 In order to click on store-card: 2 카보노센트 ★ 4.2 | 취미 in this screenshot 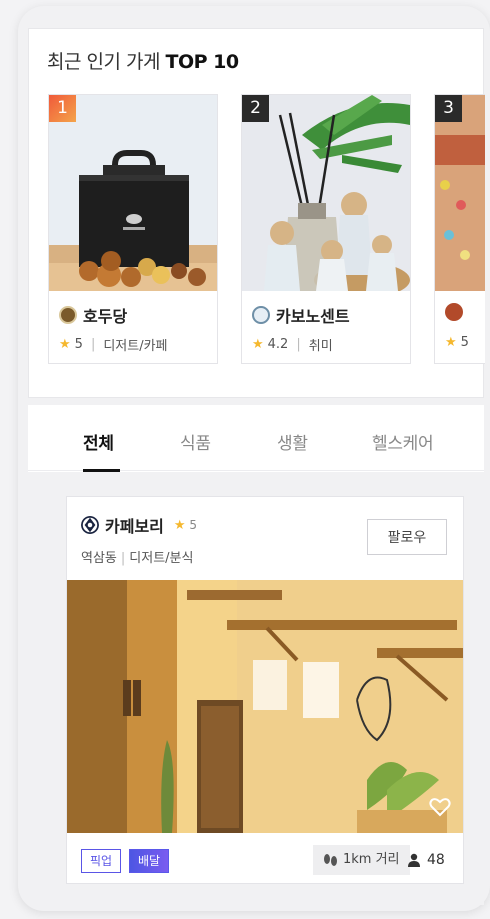, I will do `click(326, 229)`.